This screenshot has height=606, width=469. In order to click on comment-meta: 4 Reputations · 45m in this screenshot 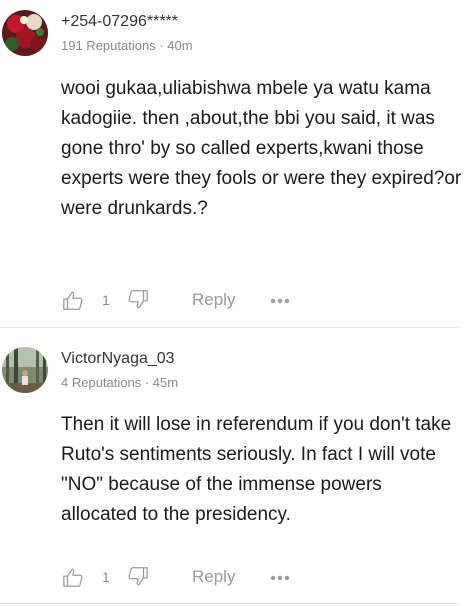, I will do `click(120, 382)`.